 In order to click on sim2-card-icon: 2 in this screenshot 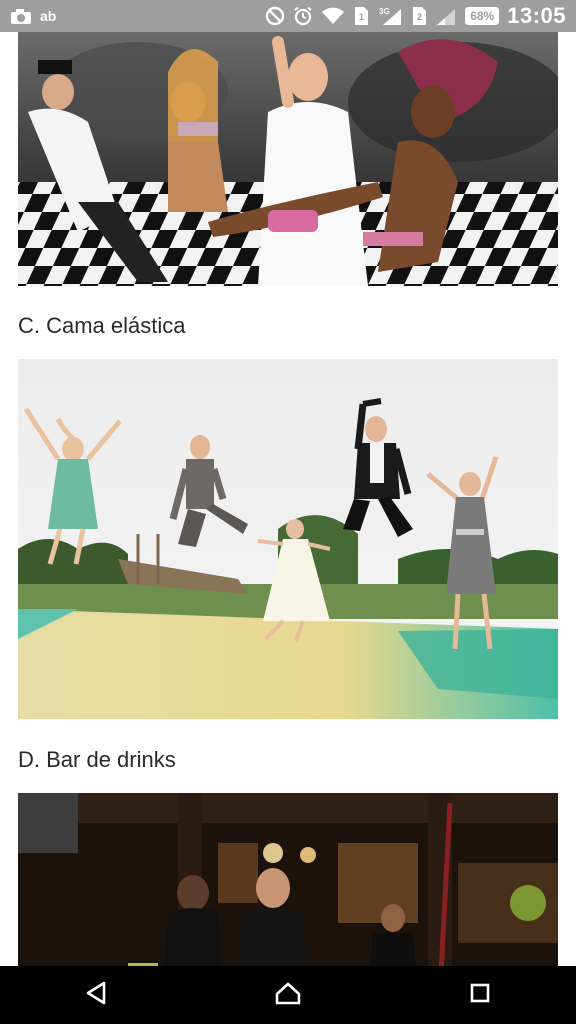, I will do `click(419, 16)`.